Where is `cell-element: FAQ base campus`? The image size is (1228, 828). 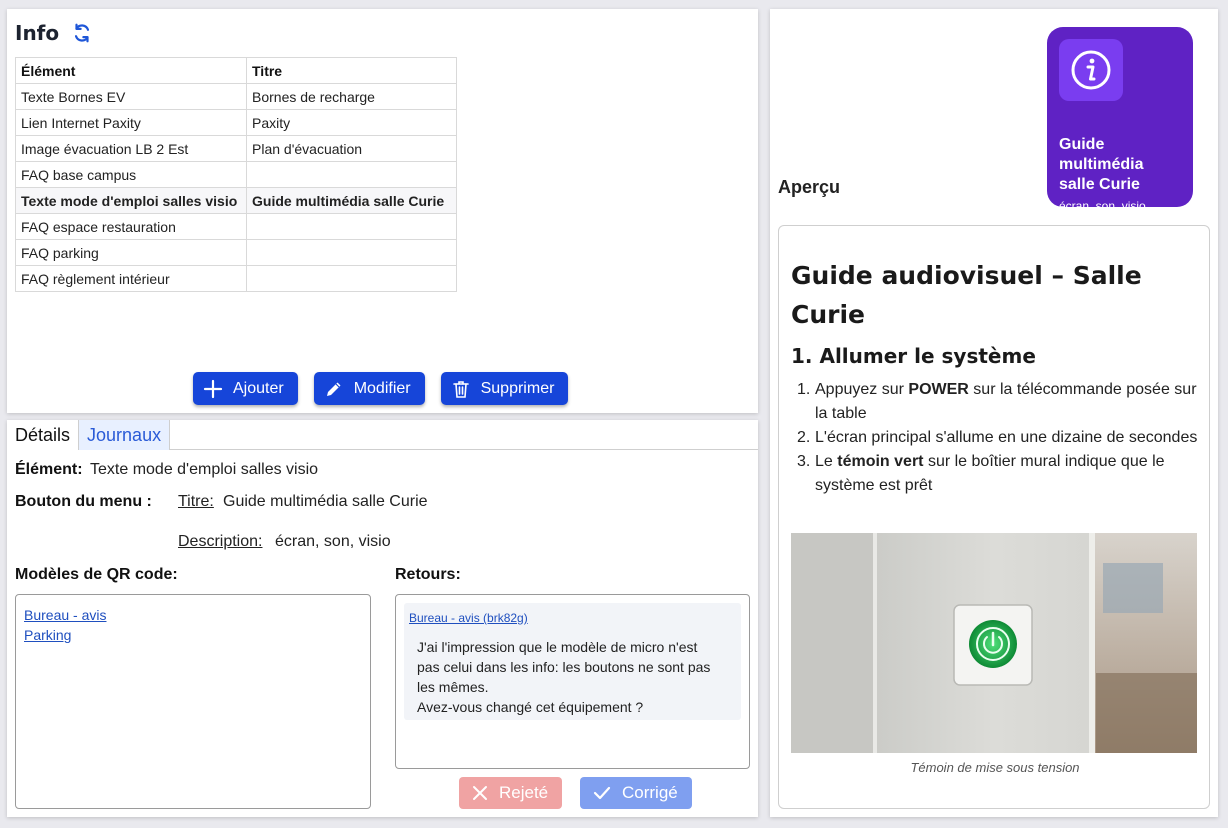 cell-element: FAQ base campus is located at coordinates (131, 174).